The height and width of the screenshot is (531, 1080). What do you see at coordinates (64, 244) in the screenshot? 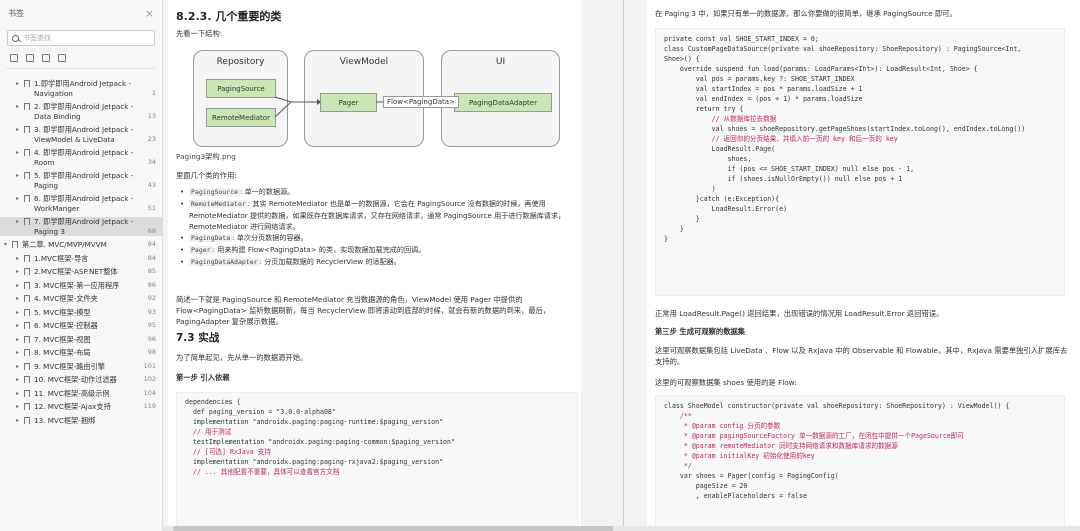
I see `bookmark-label: 第二章. MVC/MVP/MVVM` at bounding box center [64, 244].